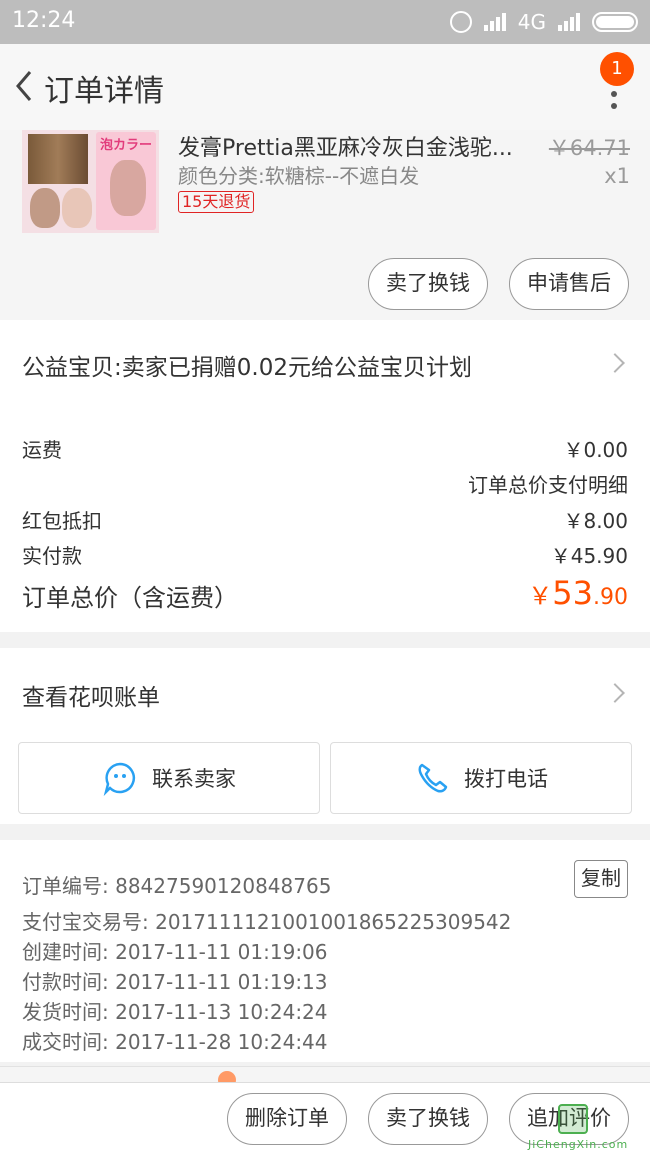 This screenshot has width=650, height=1155. Describe the element at coordinates (175, 982) in the screenshot. I see `paid-time: 付款时间: 2017-11-11 01:19:13` at that location.